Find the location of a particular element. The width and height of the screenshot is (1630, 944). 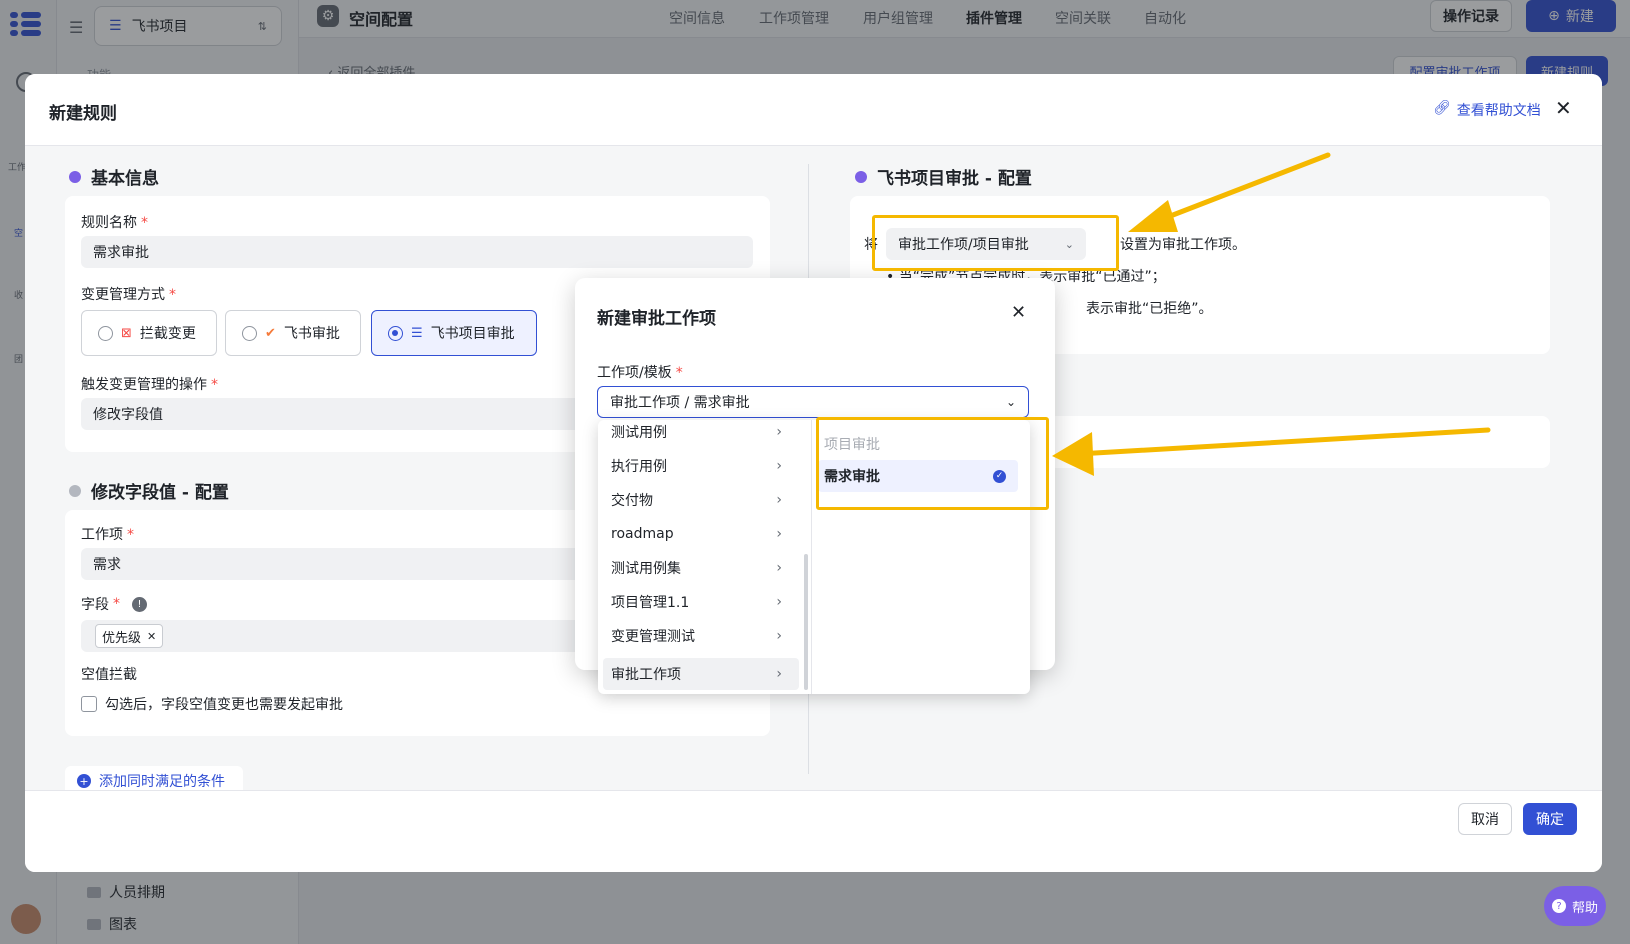

dd-option-roadmap: roadmap › is located at coordinates (701, 534).